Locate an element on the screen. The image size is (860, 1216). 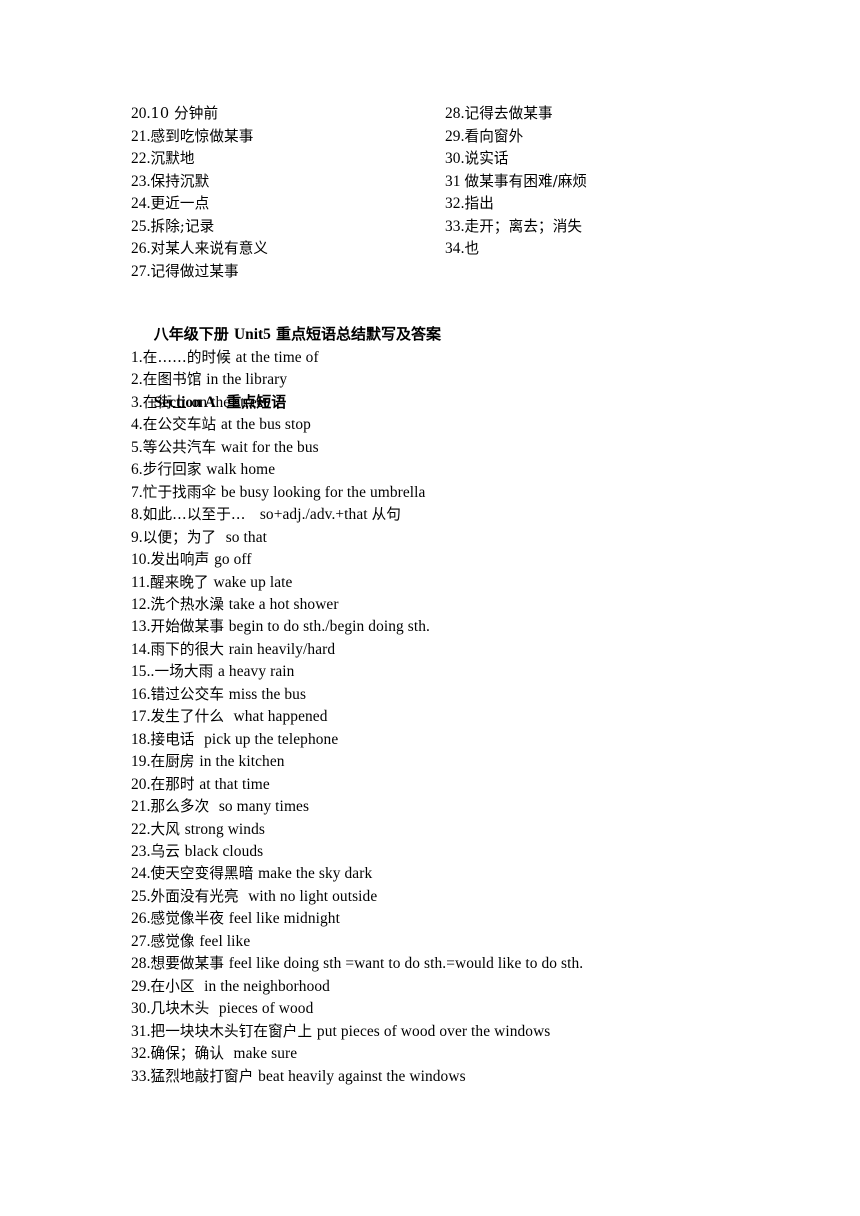
list-item: 17.发生了什么 what happened is located at coordinates (481, 717).